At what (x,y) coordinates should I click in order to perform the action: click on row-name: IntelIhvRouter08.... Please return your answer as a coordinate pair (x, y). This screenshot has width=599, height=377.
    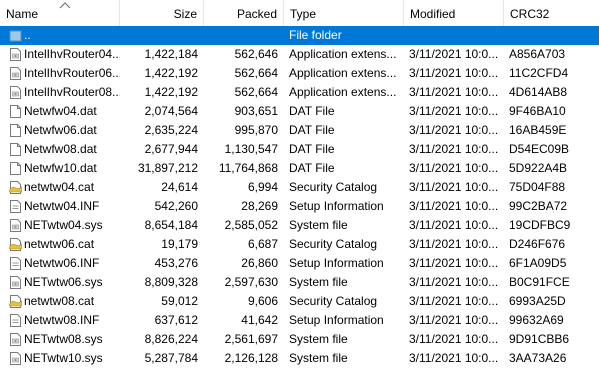
    Looking at the image, I should click on (72, 92).